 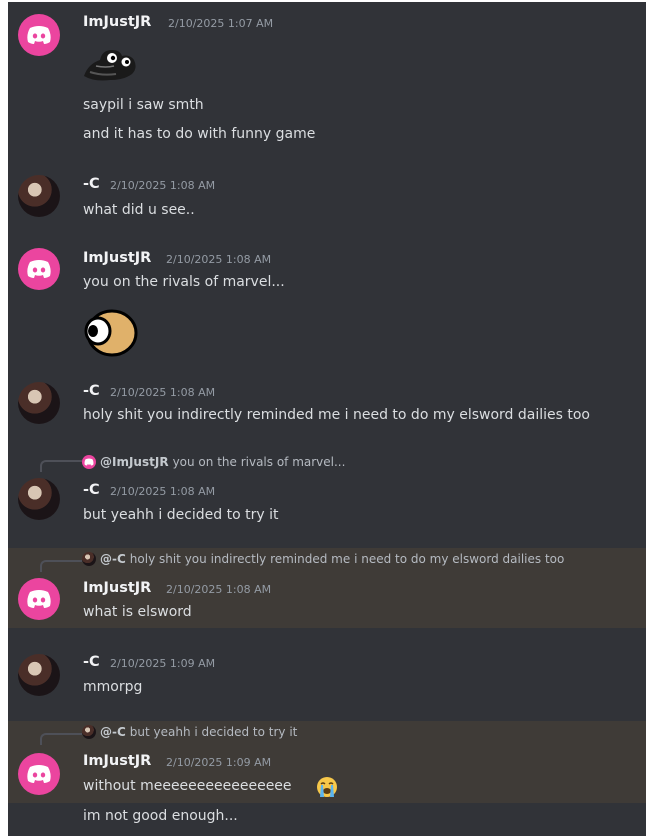 I want to click on message-text: what did u see.., so click(x=139, y=210).